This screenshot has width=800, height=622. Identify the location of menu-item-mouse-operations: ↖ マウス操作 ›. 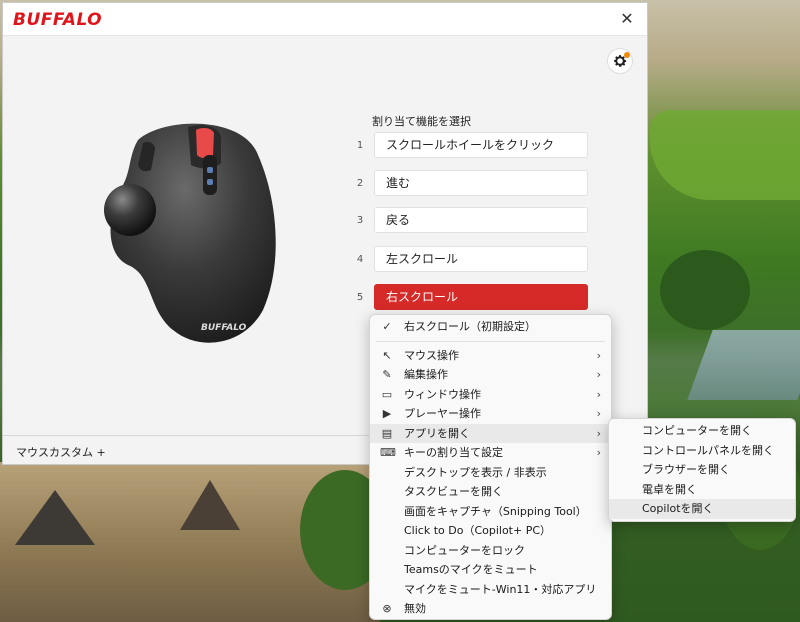
(490, 356).